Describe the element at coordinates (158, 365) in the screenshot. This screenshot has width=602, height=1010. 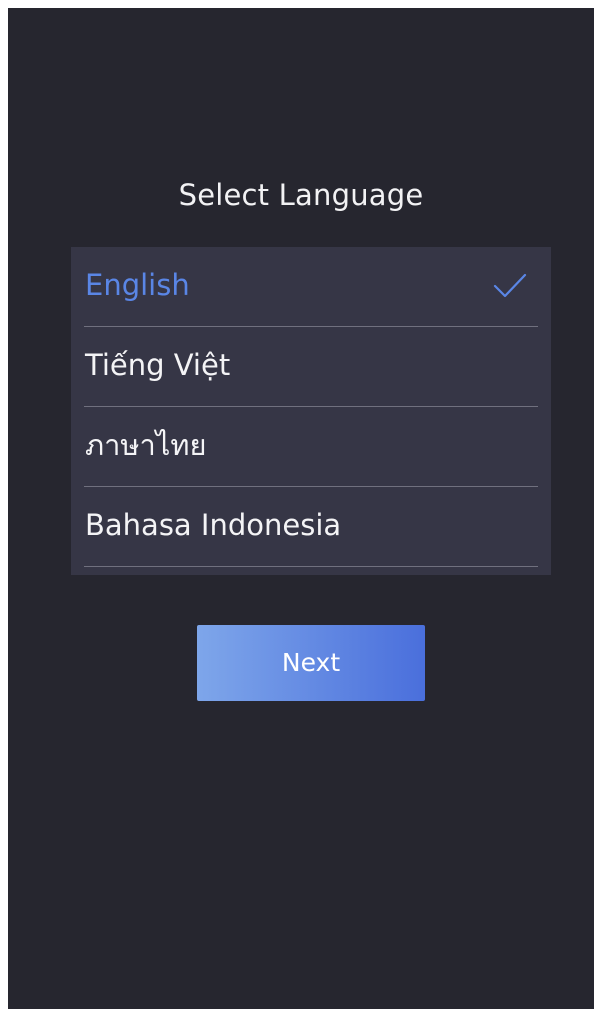
I see `language-label: Tiếng Việt` at that location.